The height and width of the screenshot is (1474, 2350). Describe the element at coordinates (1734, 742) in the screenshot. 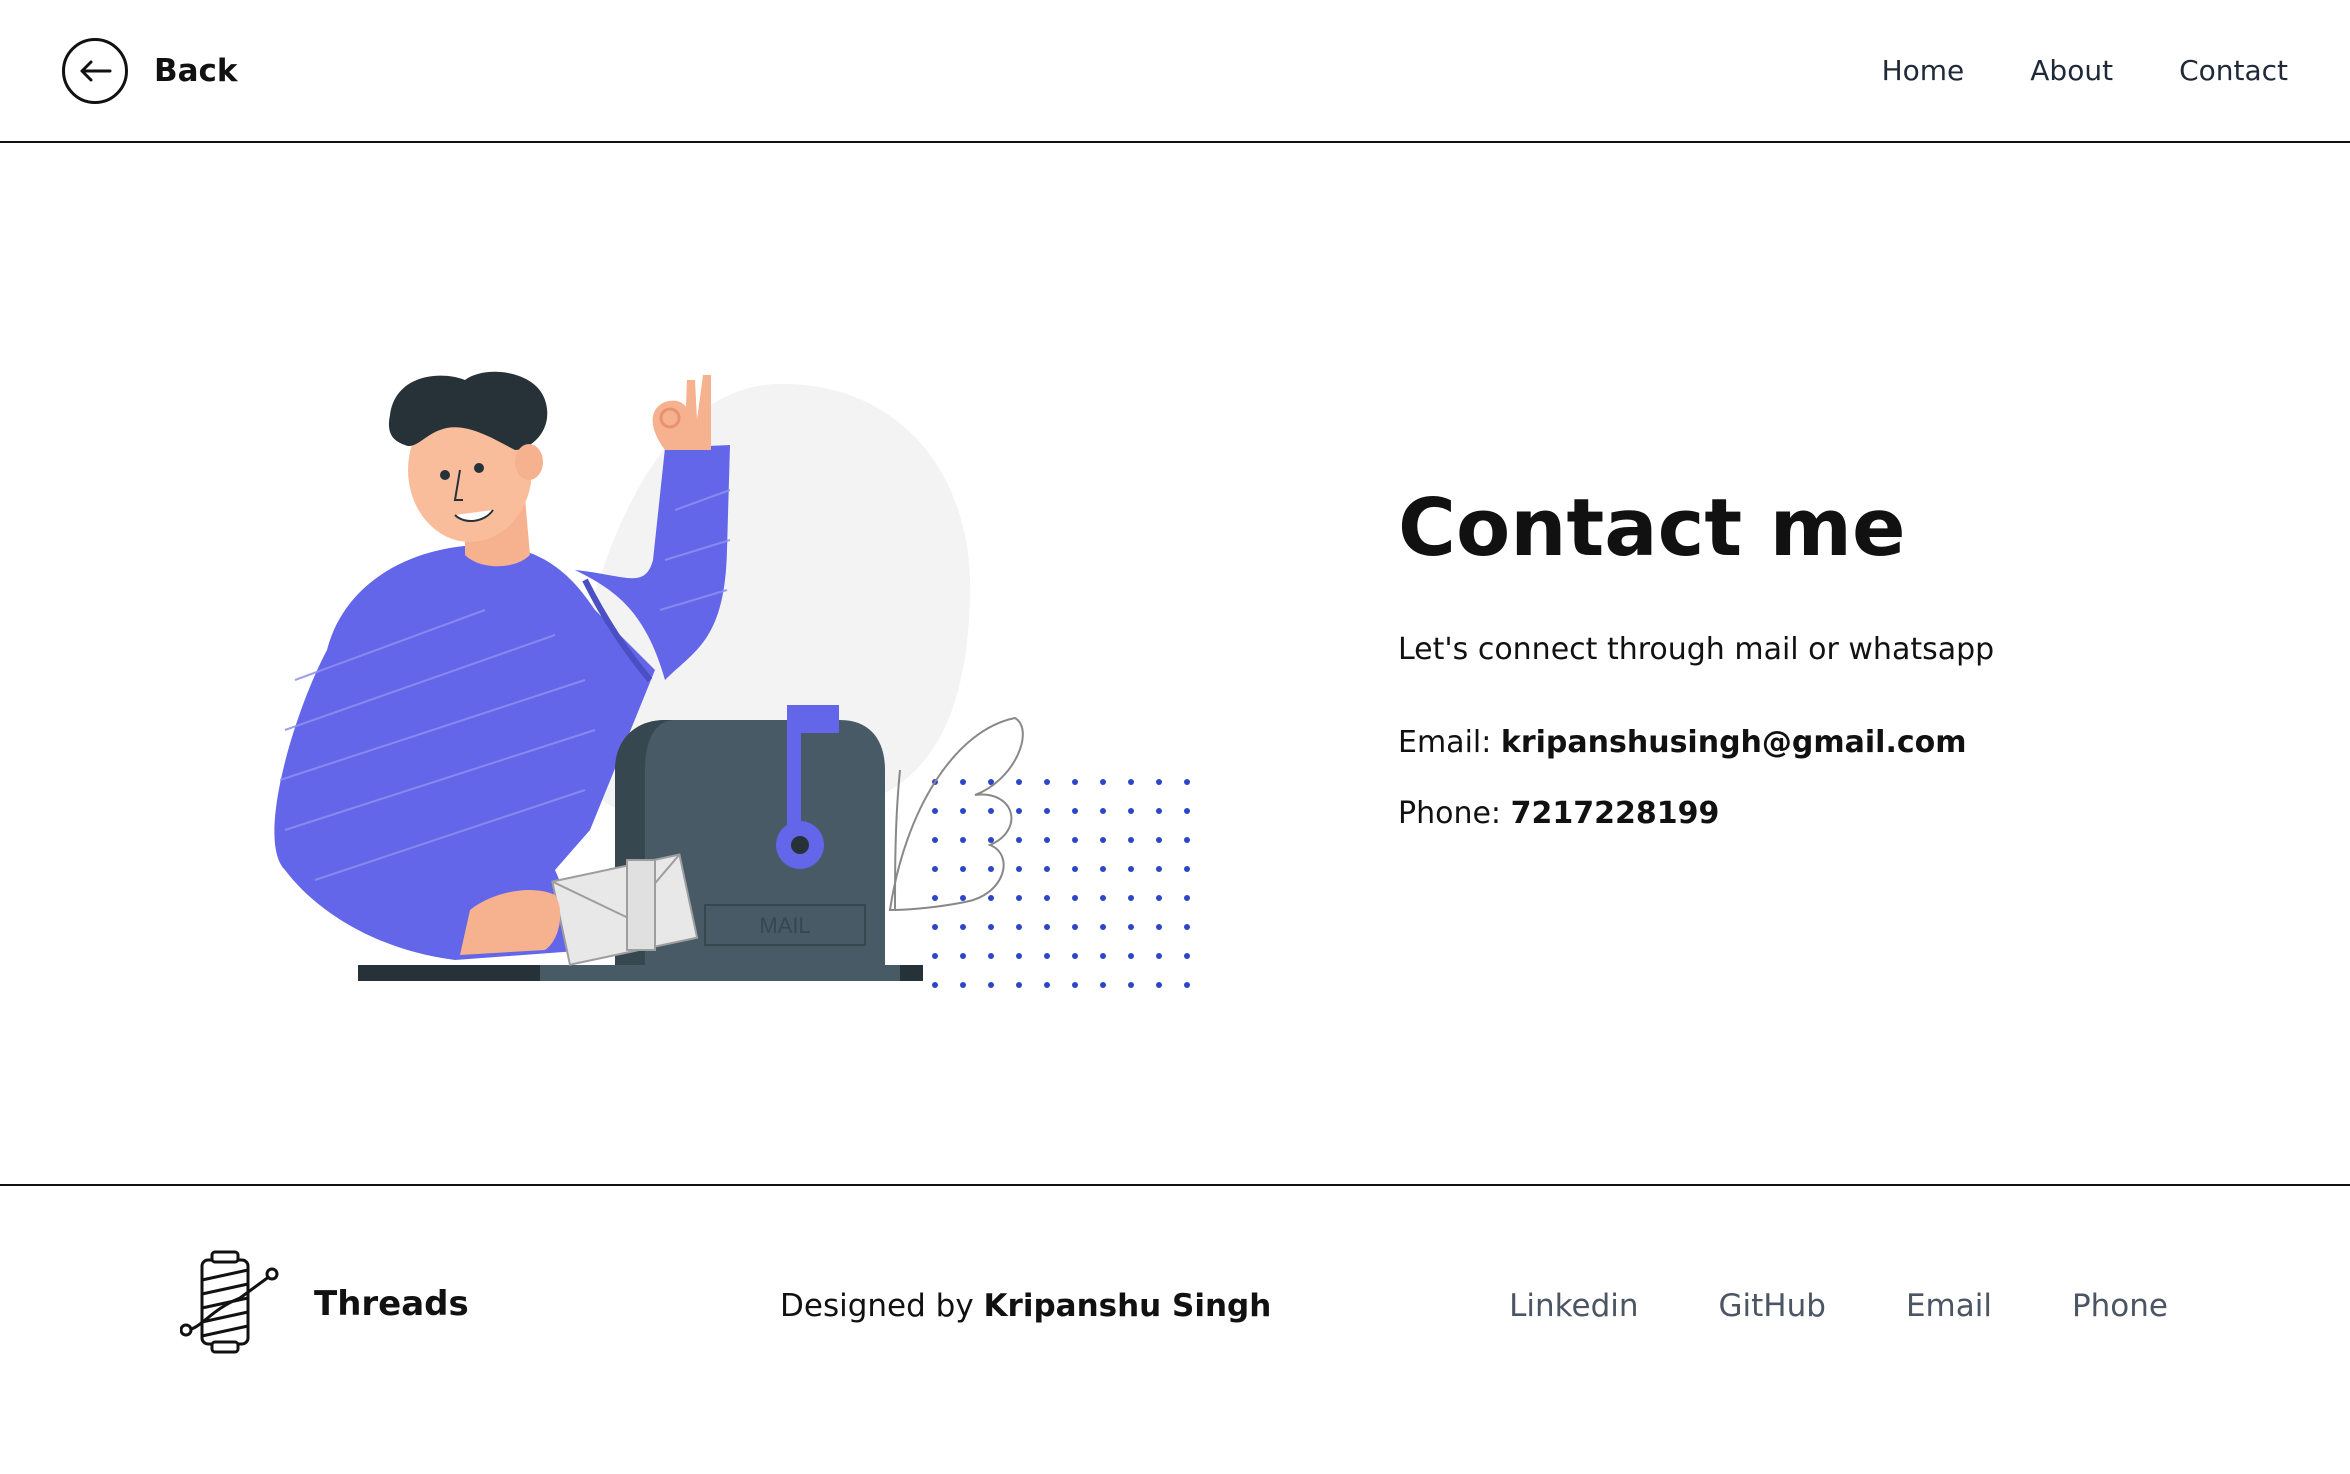

I see `email-value: kripanshusingh@gmail.com` at that location.